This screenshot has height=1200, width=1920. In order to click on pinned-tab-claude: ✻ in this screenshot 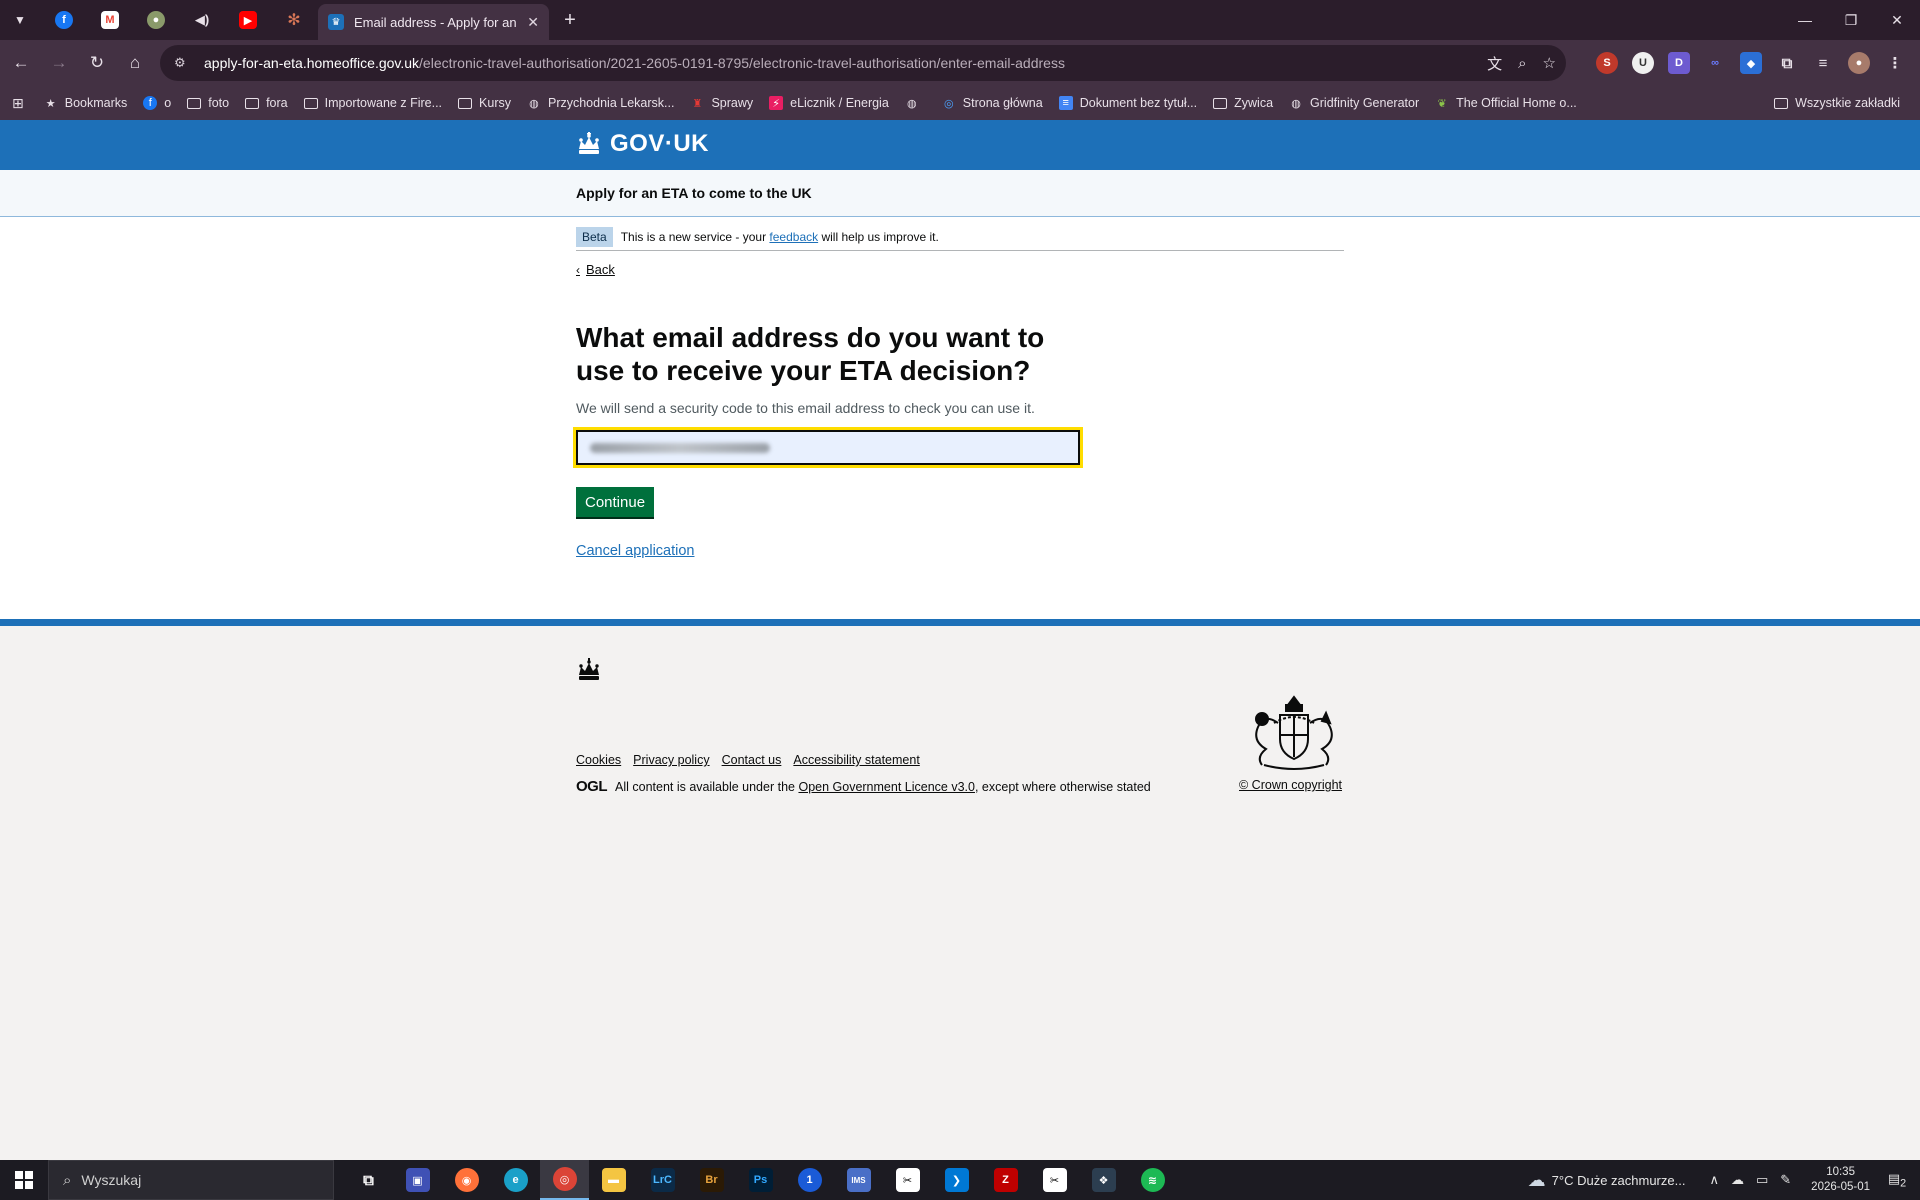, I will do `click(294, 20)`.